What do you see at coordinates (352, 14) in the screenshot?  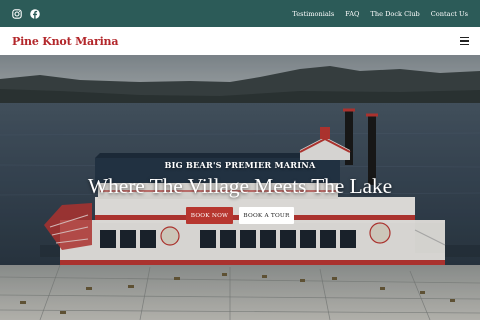 I see `nav-link-faq: FAQ` at bounding box center [352, 14].